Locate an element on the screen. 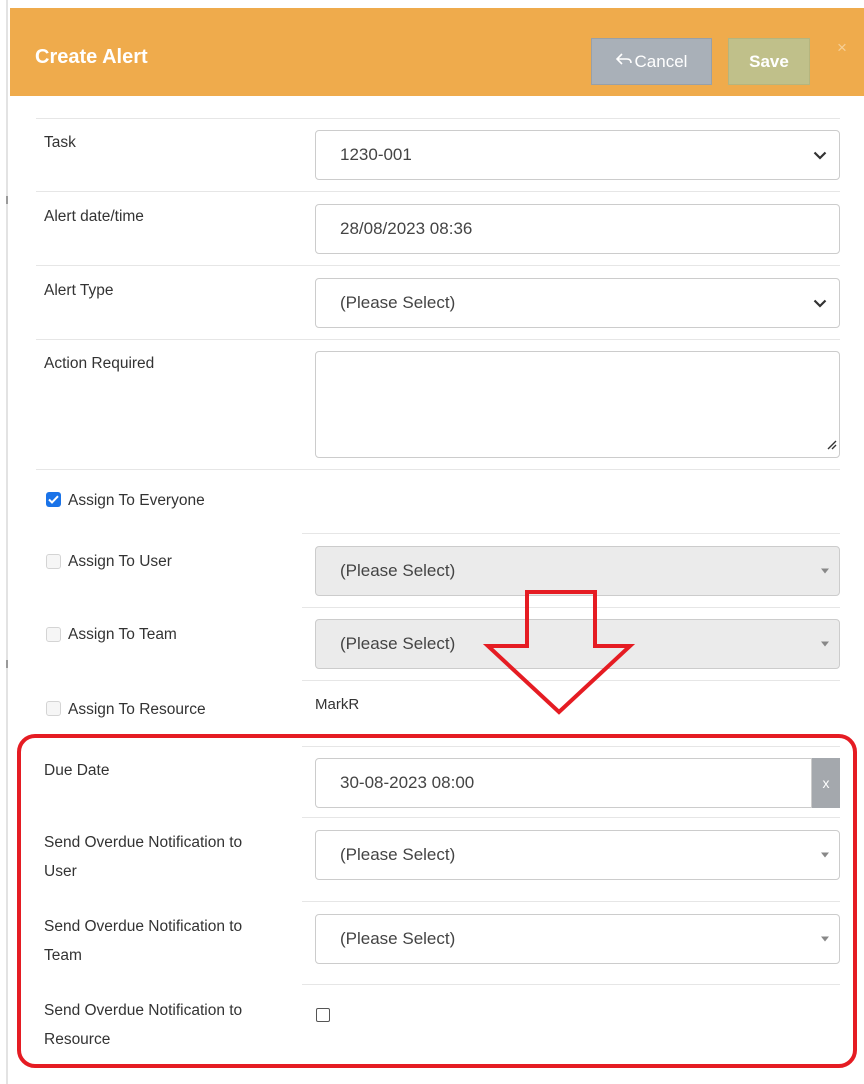 The height and width of the screenshot is (1084, 864). annotation-arrow is located at coordinates (559, 652).